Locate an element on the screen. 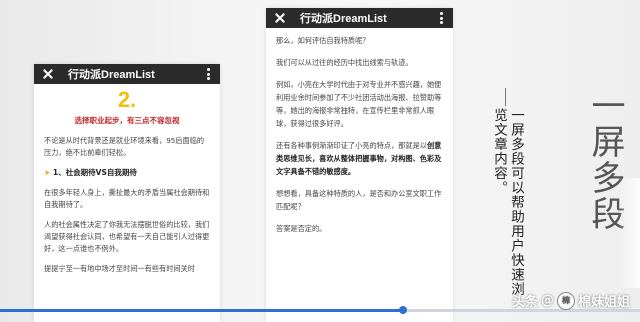 The height and width of the screenshot is (322, 640). paragraph: 在很多年轻人身上，撕扯最大的矛盾当属社会期待和自我期待了。 is located at coordinates (127, 198).